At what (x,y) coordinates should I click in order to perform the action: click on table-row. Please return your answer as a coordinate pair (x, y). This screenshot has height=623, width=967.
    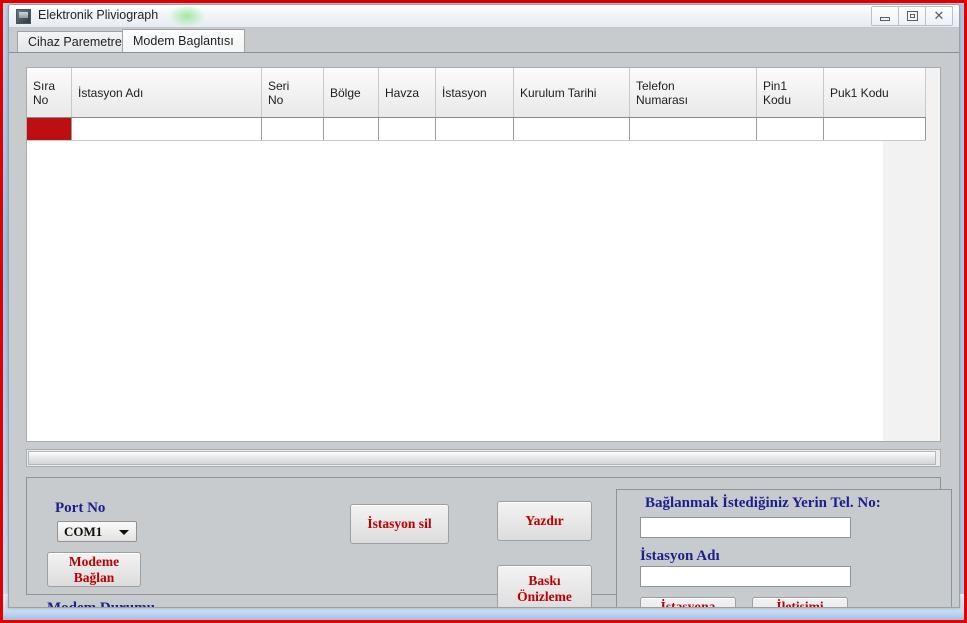
    Looking at the image, I should click on (476, 129).